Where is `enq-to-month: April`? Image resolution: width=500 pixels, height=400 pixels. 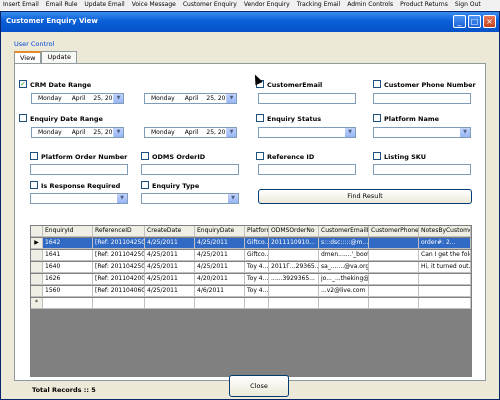
enq-to-month: April is located at coordinates (191, 132).